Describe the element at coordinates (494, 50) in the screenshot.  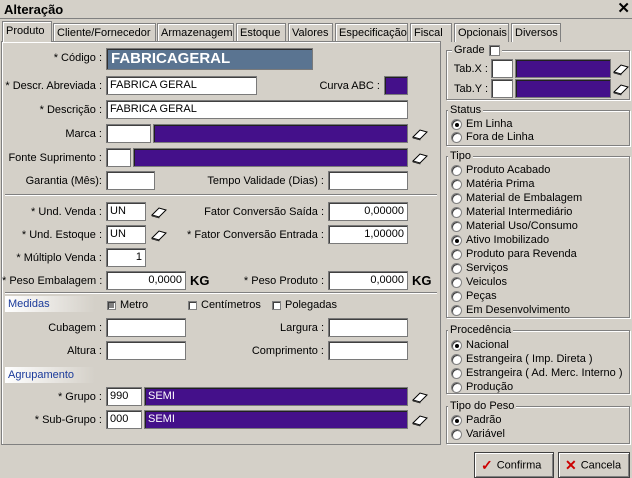
I see `grade-checkbox` at that location.